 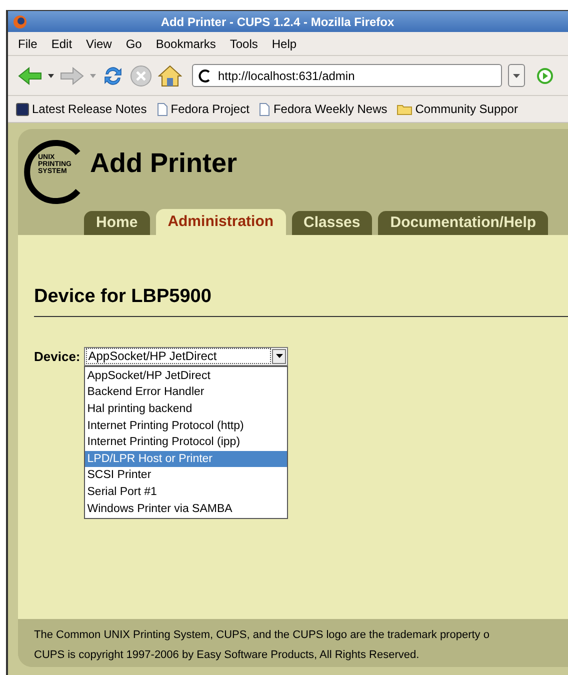 I want to click on nav-tab: Classes, so click(x=332, y=223).